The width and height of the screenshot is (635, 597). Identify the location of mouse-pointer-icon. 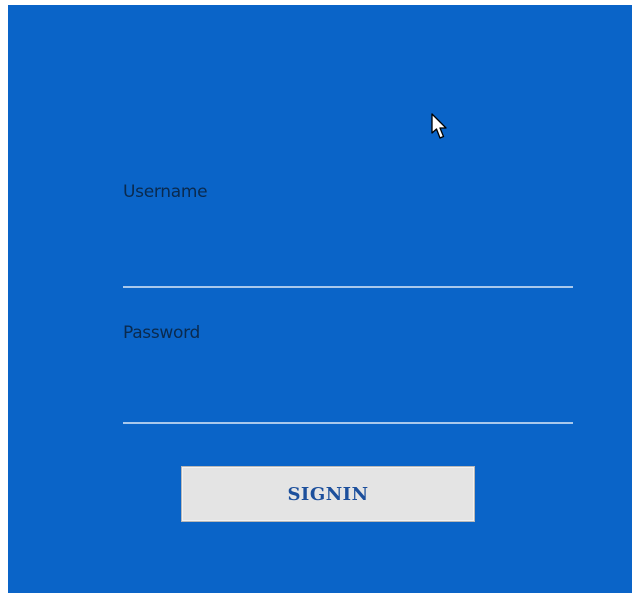
(439, 126).